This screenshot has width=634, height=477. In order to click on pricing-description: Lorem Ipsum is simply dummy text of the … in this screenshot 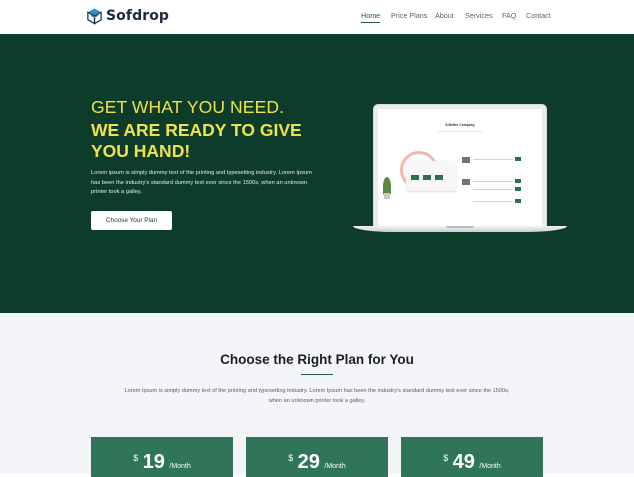, I will do `click(317, 396)`.